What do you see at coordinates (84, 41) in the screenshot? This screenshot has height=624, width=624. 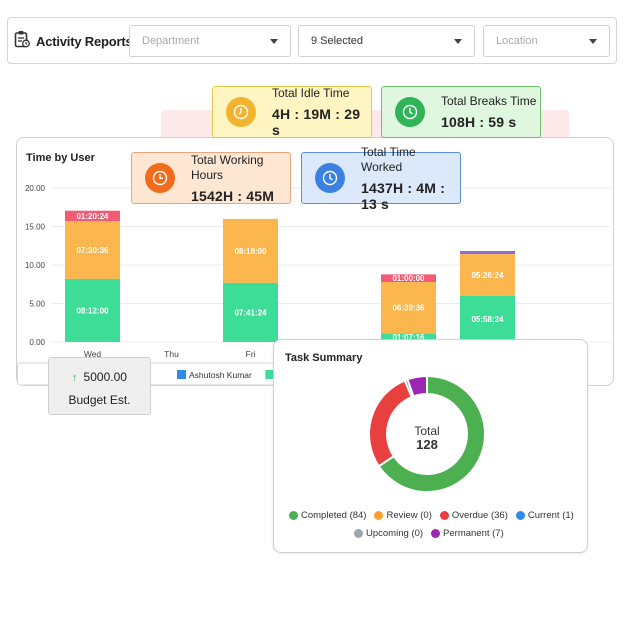 I see `page-title: Activity Reports` at bounding box center [84, 41].